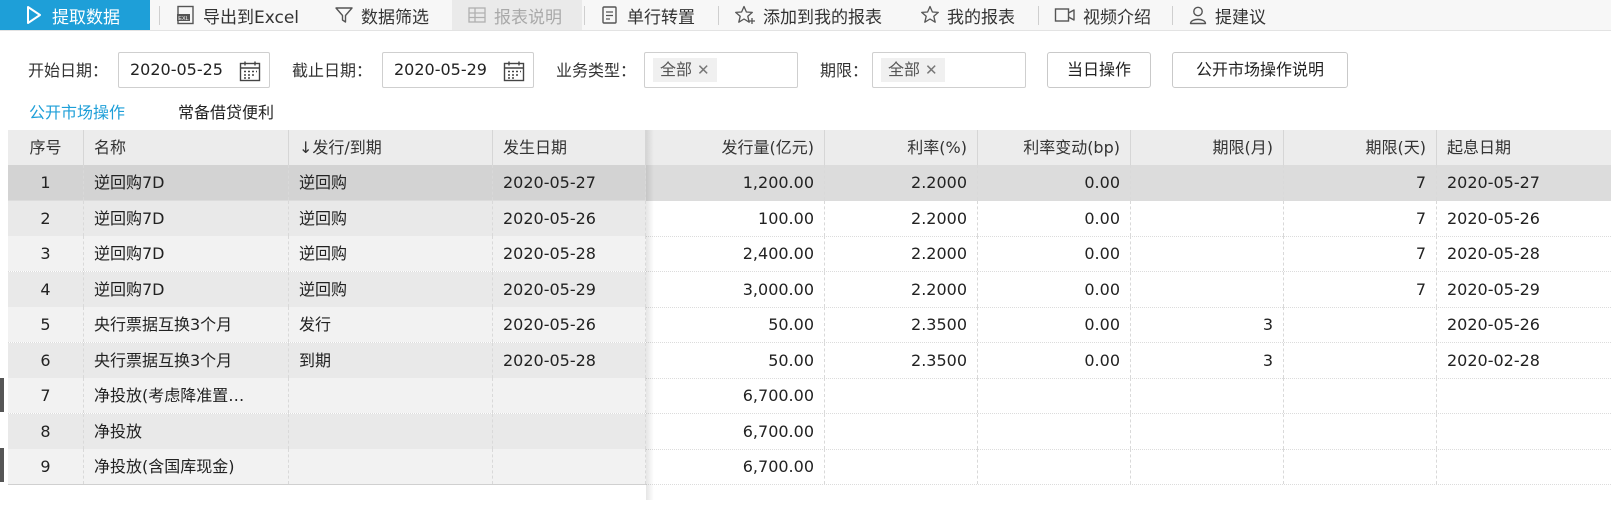 The image size is (1611, 510). Describe the element at coordinates (251, 17) in the screenshot. I see `export-excel-label: 导出到Excel` at that location.